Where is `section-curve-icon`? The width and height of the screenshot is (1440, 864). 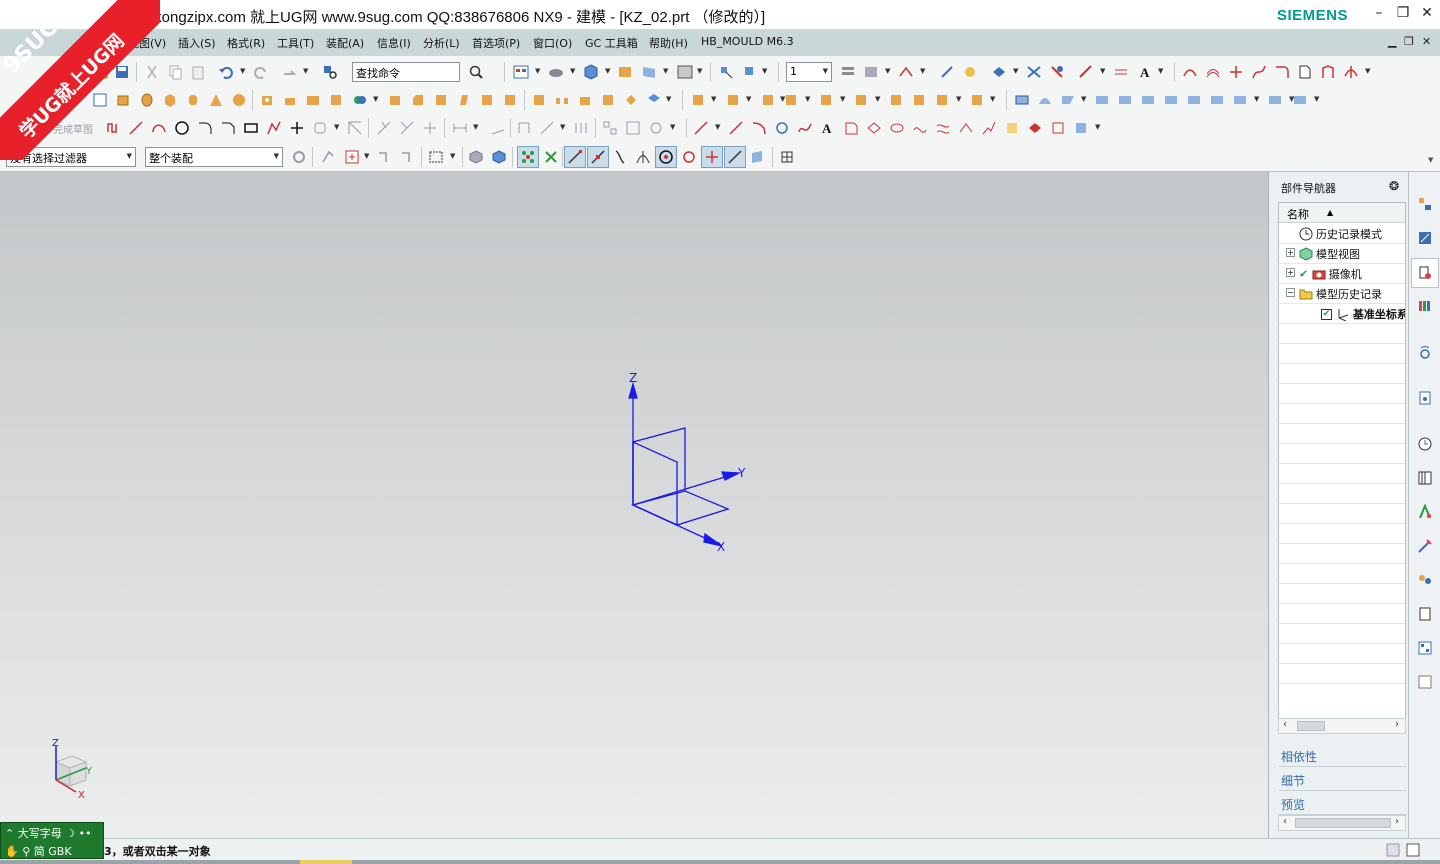
section-curve-icon is located at coordinates (1190, 72).